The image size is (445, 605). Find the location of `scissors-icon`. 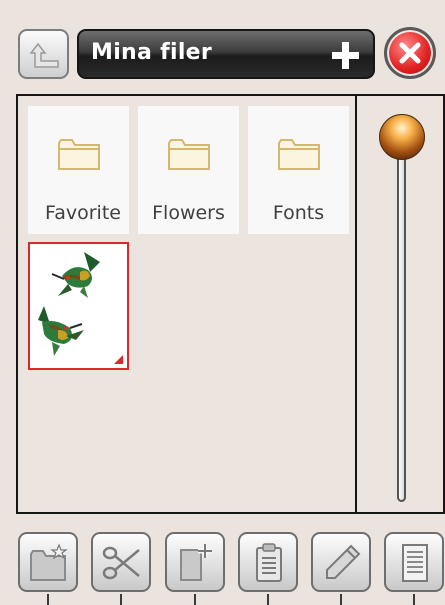

scissors-icon is located at coordinates (121, 563).